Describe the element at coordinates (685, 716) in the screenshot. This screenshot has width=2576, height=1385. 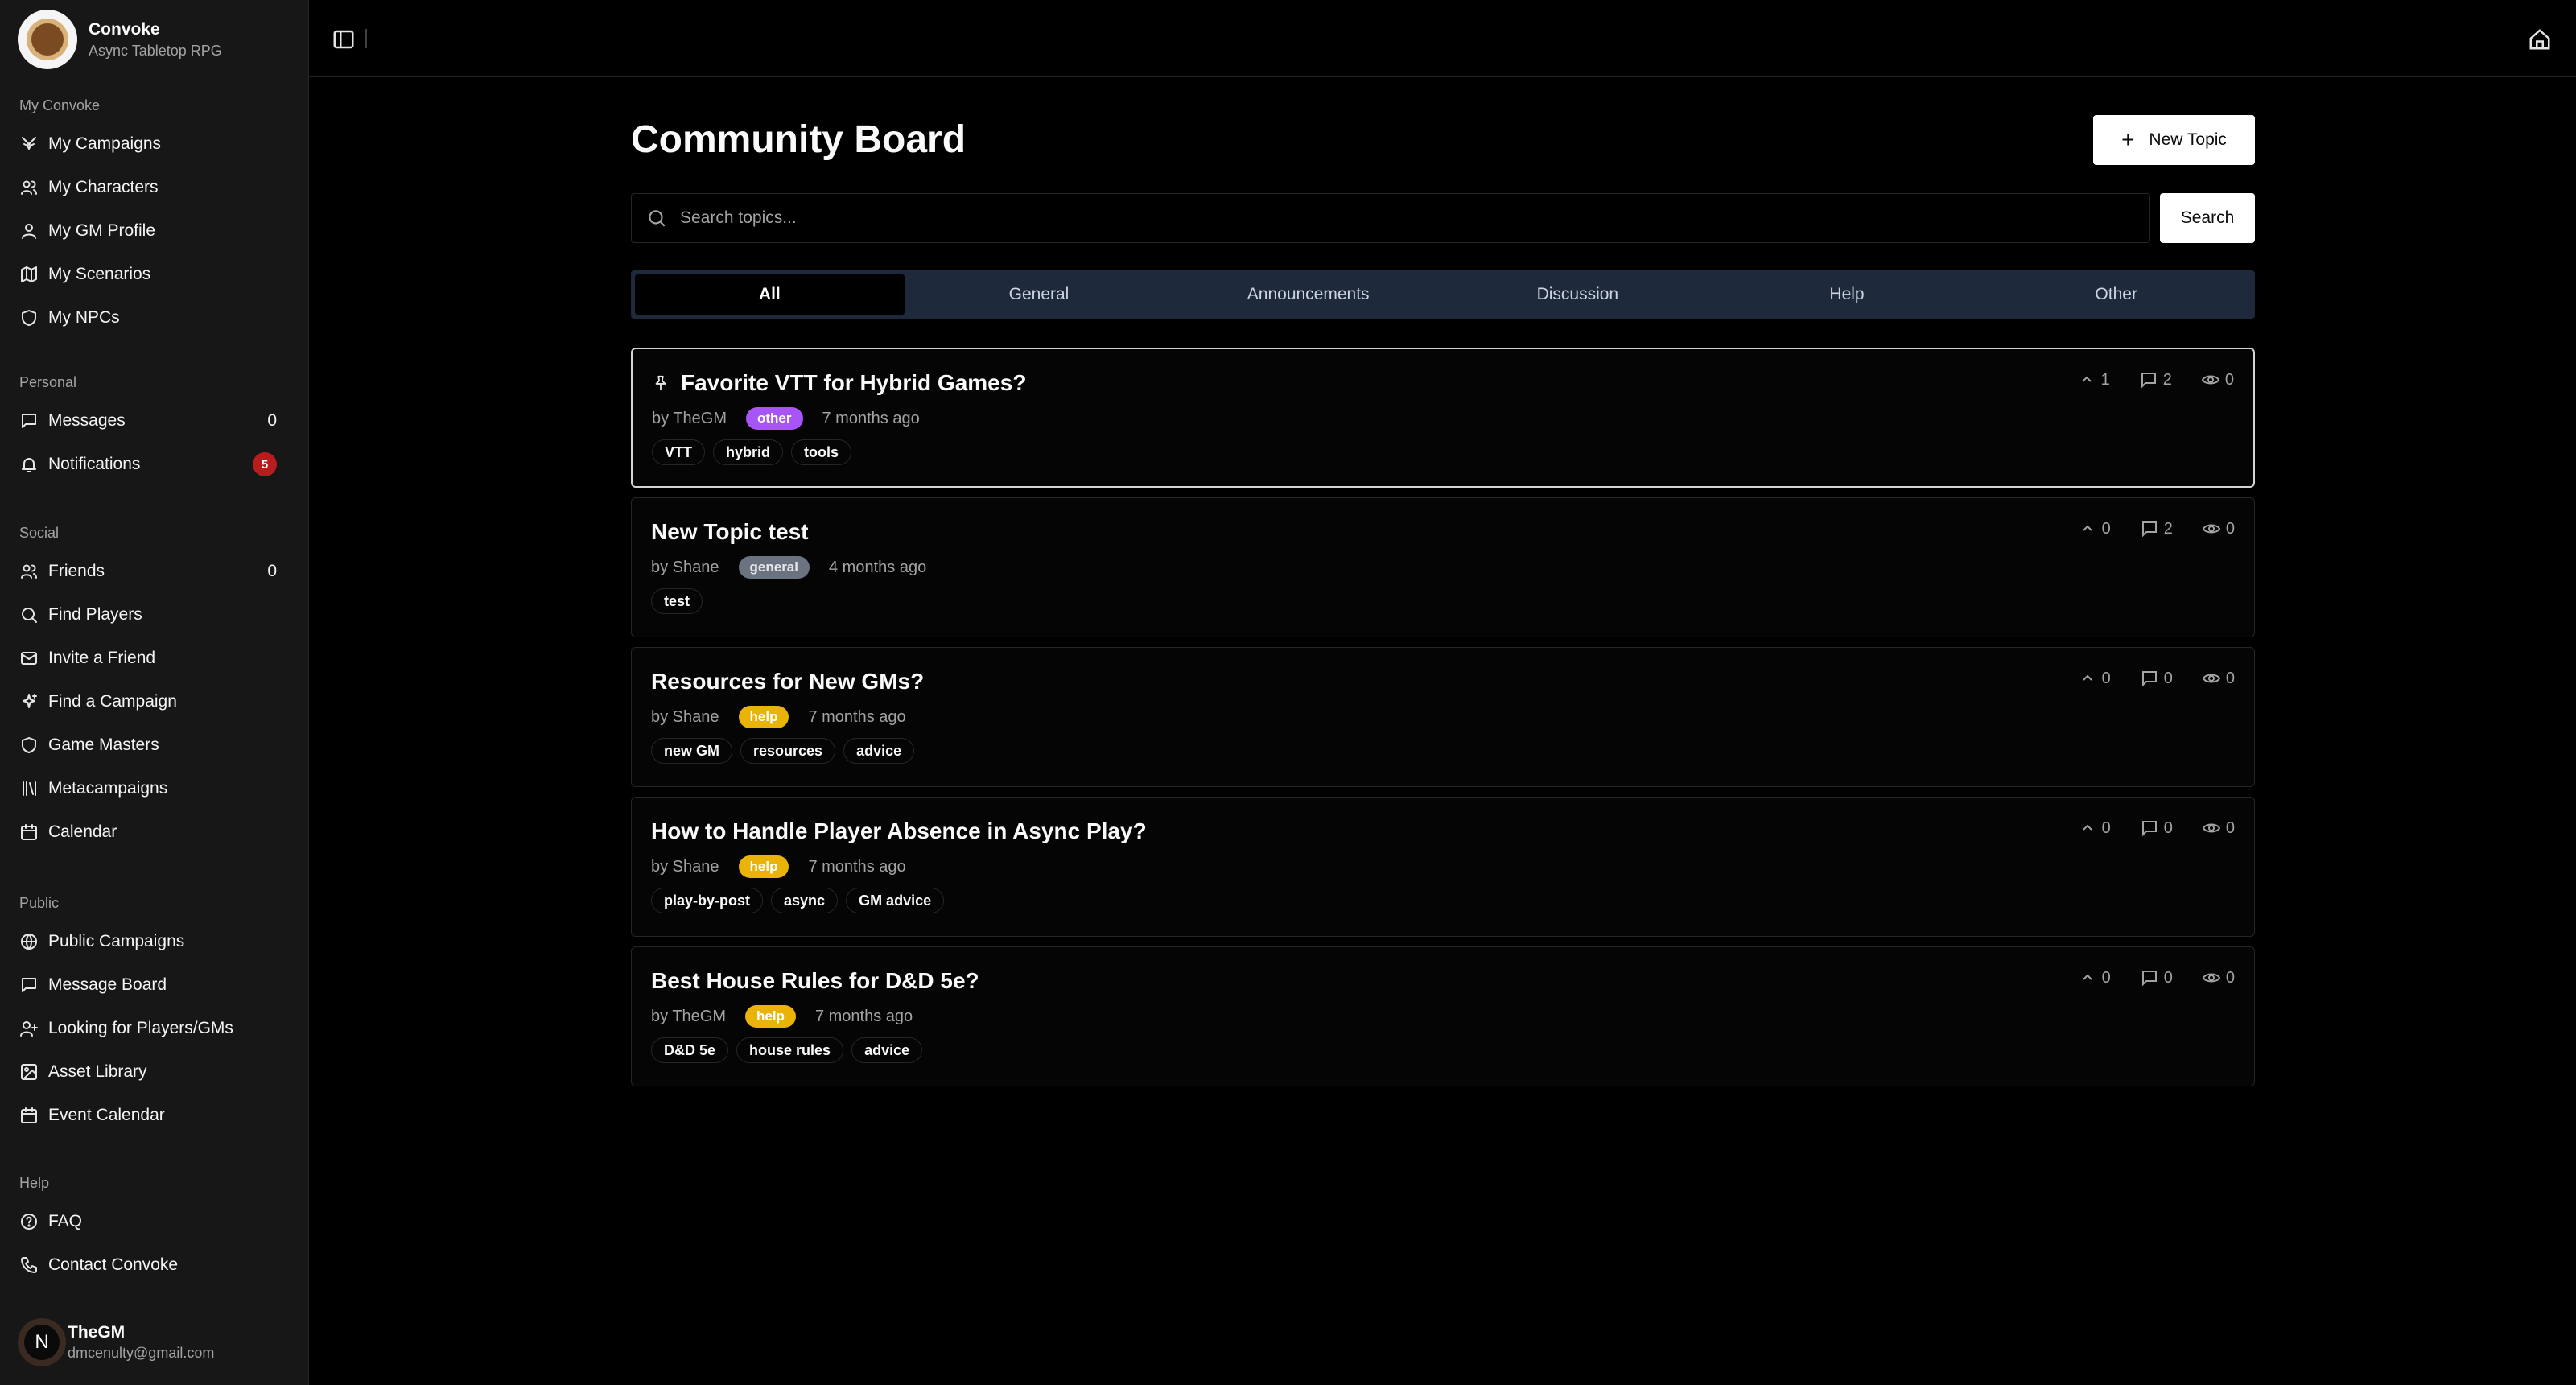
I see `topic-author: by Shane` at that location.